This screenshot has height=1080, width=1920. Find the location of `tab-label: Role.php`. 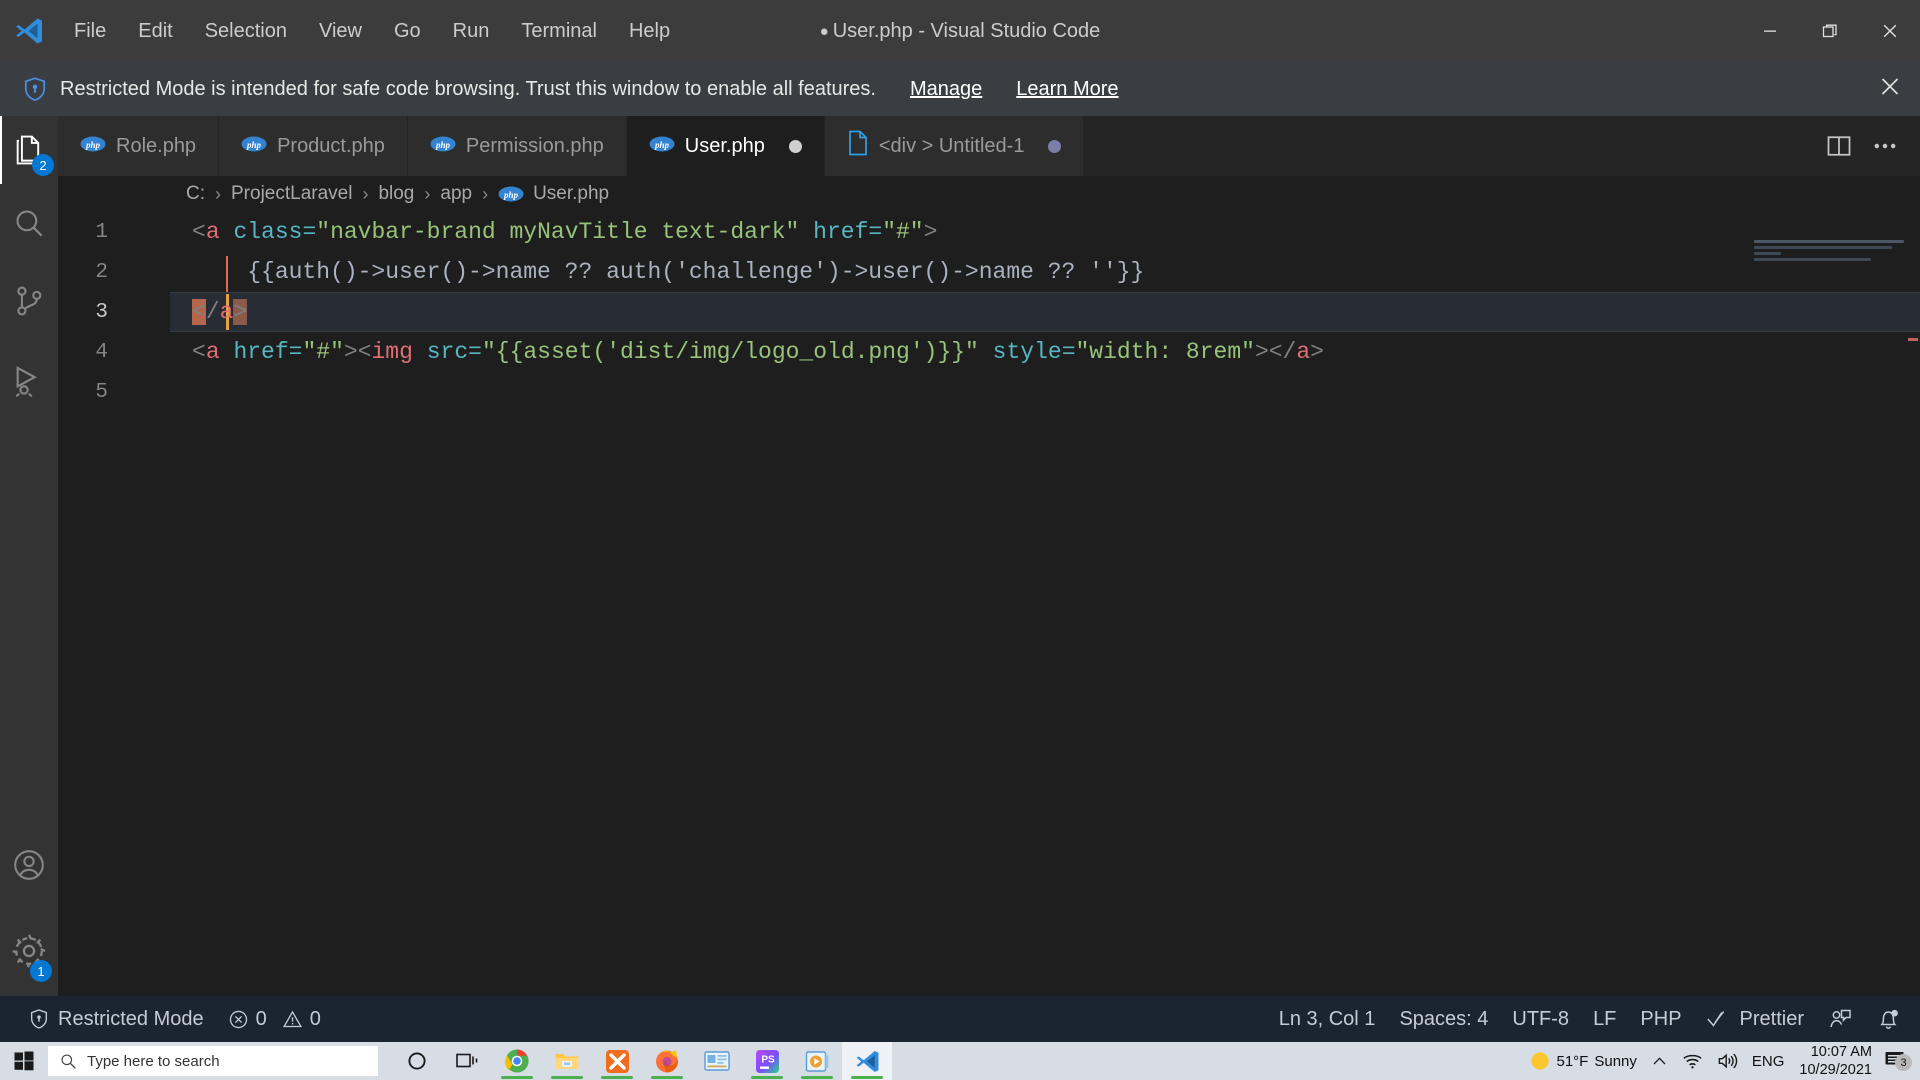

tab-label: Role.php is located at coordinates (156, 145).